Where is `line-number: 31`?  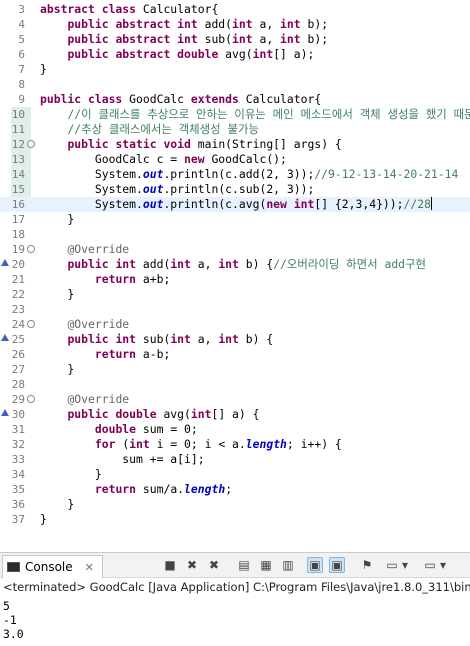
line-number: 31 is located at coordinates (18, 429).